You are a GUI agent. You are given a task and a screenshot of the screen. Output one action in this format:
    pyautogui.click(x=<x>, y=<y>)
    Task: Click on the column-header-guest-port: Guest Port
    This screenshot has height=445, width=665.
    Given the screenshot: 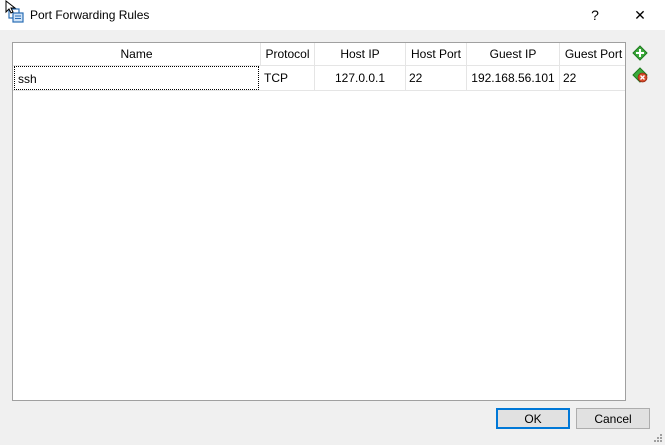 What is the action you would take?
    pyautogui.click(x=592, y=54)
    